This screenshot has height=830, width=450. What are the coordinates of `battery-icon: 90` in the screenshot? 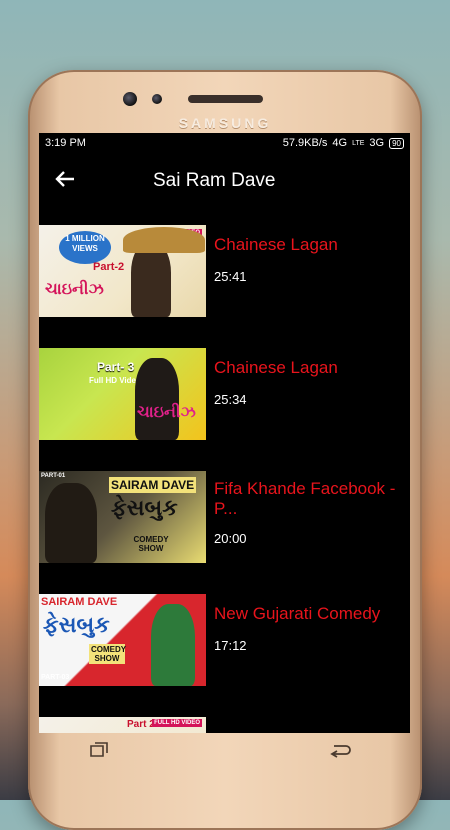 It's located at (396, 143).